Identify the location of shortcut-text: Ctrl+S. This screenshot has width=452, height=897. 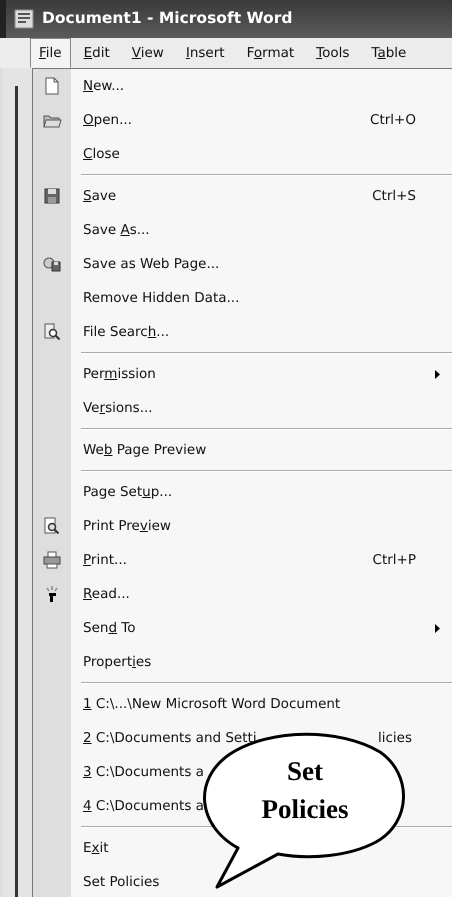
(394, 196).